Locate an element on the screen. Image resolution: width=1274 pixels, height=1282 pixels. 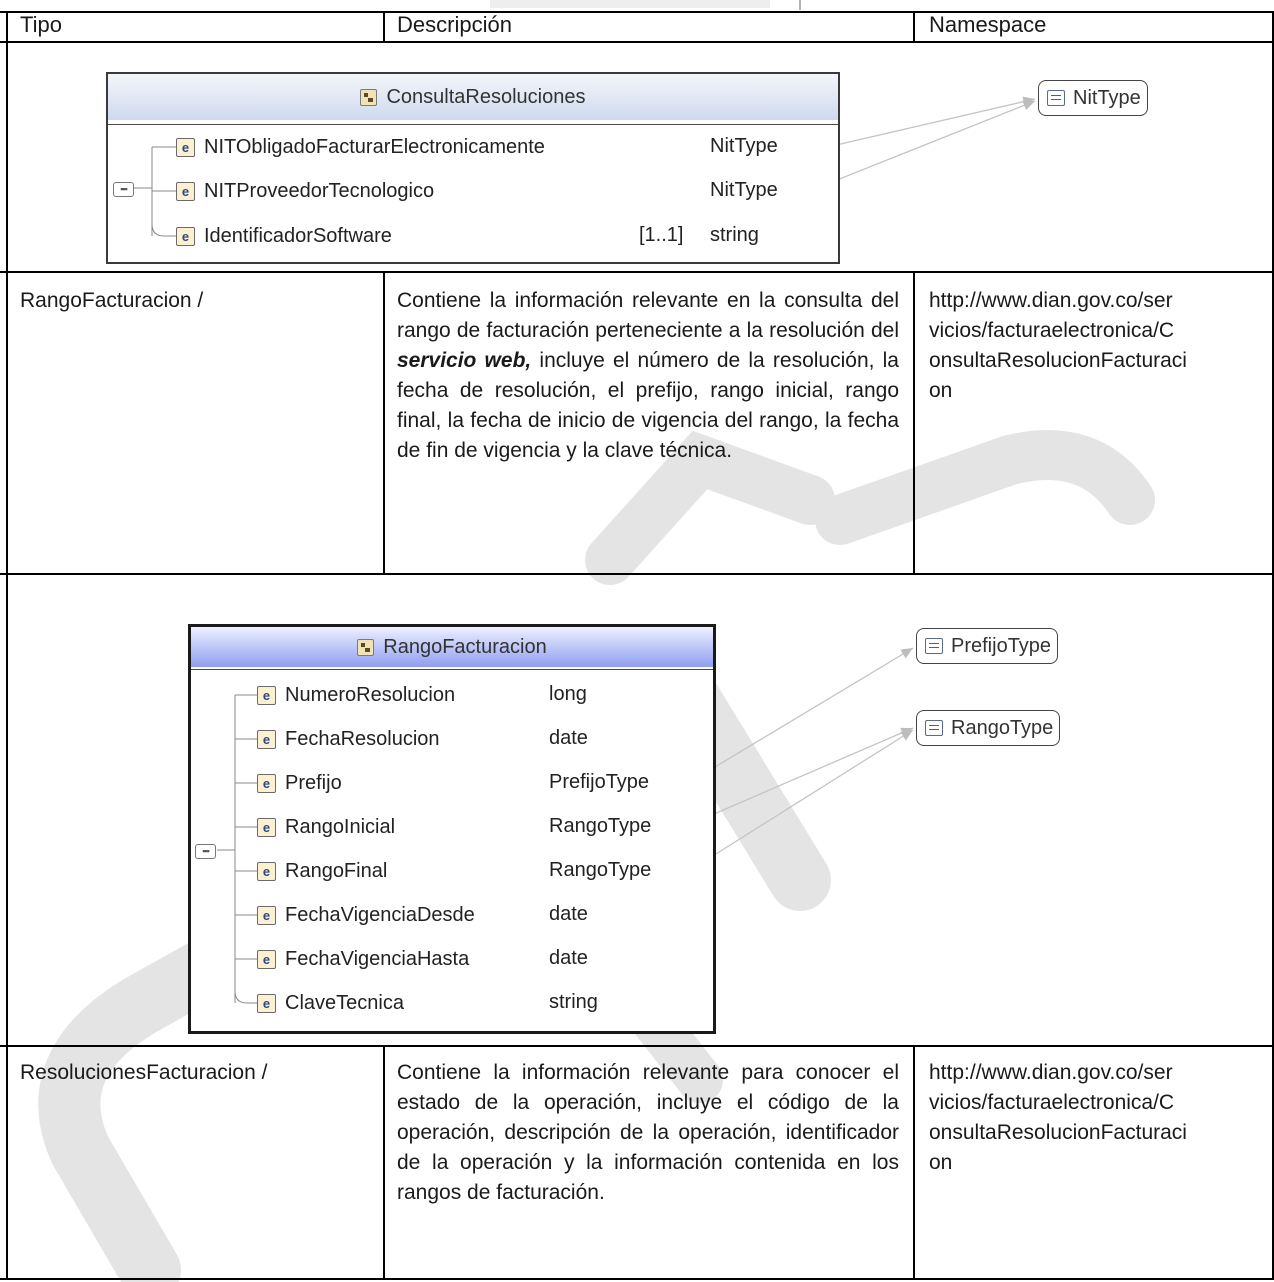
element-row: e FechaResolucion is located at coordinates (348, 739).